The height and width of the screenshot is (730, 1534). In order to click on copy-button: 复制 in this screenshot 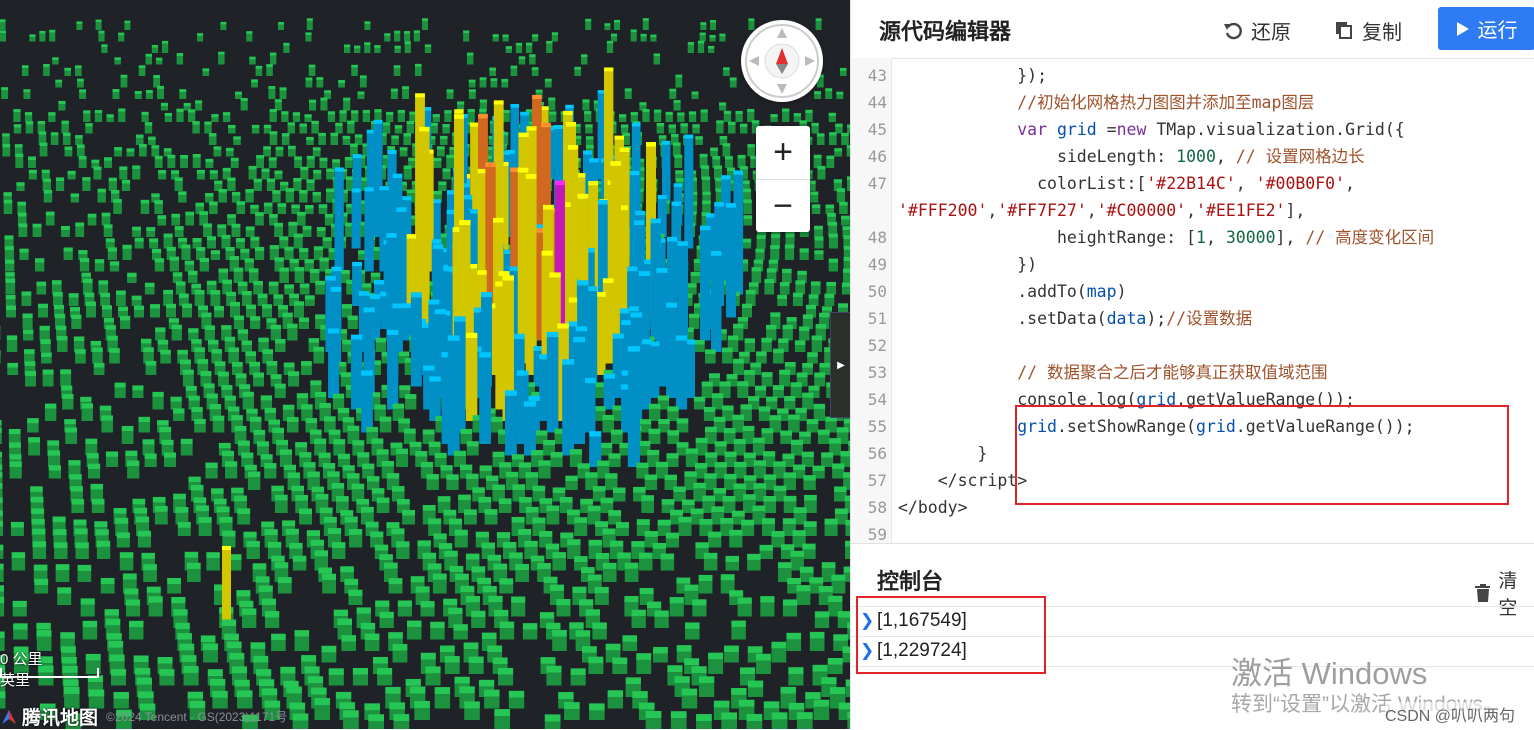, I will do `click(1368, 30)`.